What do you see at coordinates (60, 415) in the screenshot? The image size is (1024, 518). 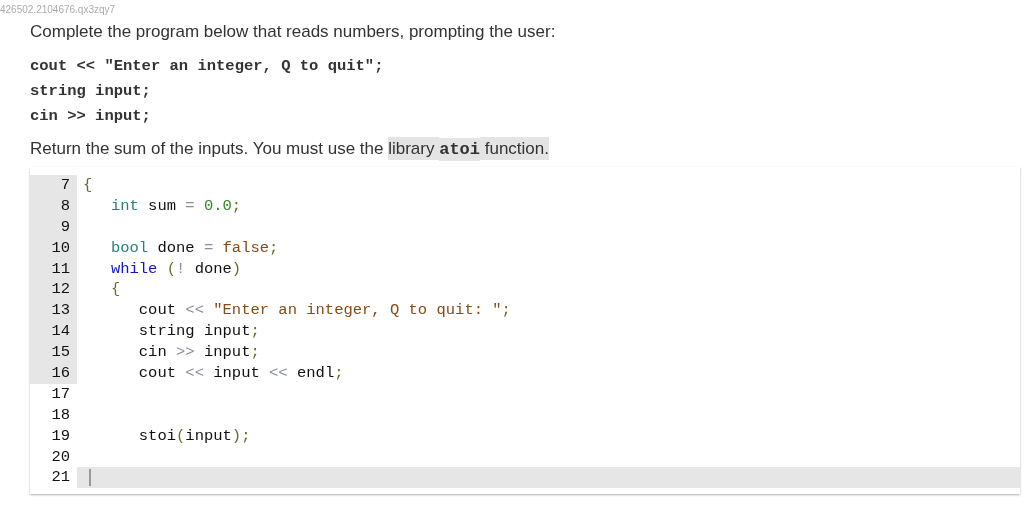 I see `line-number: 18` at bounding box center [60, 415].